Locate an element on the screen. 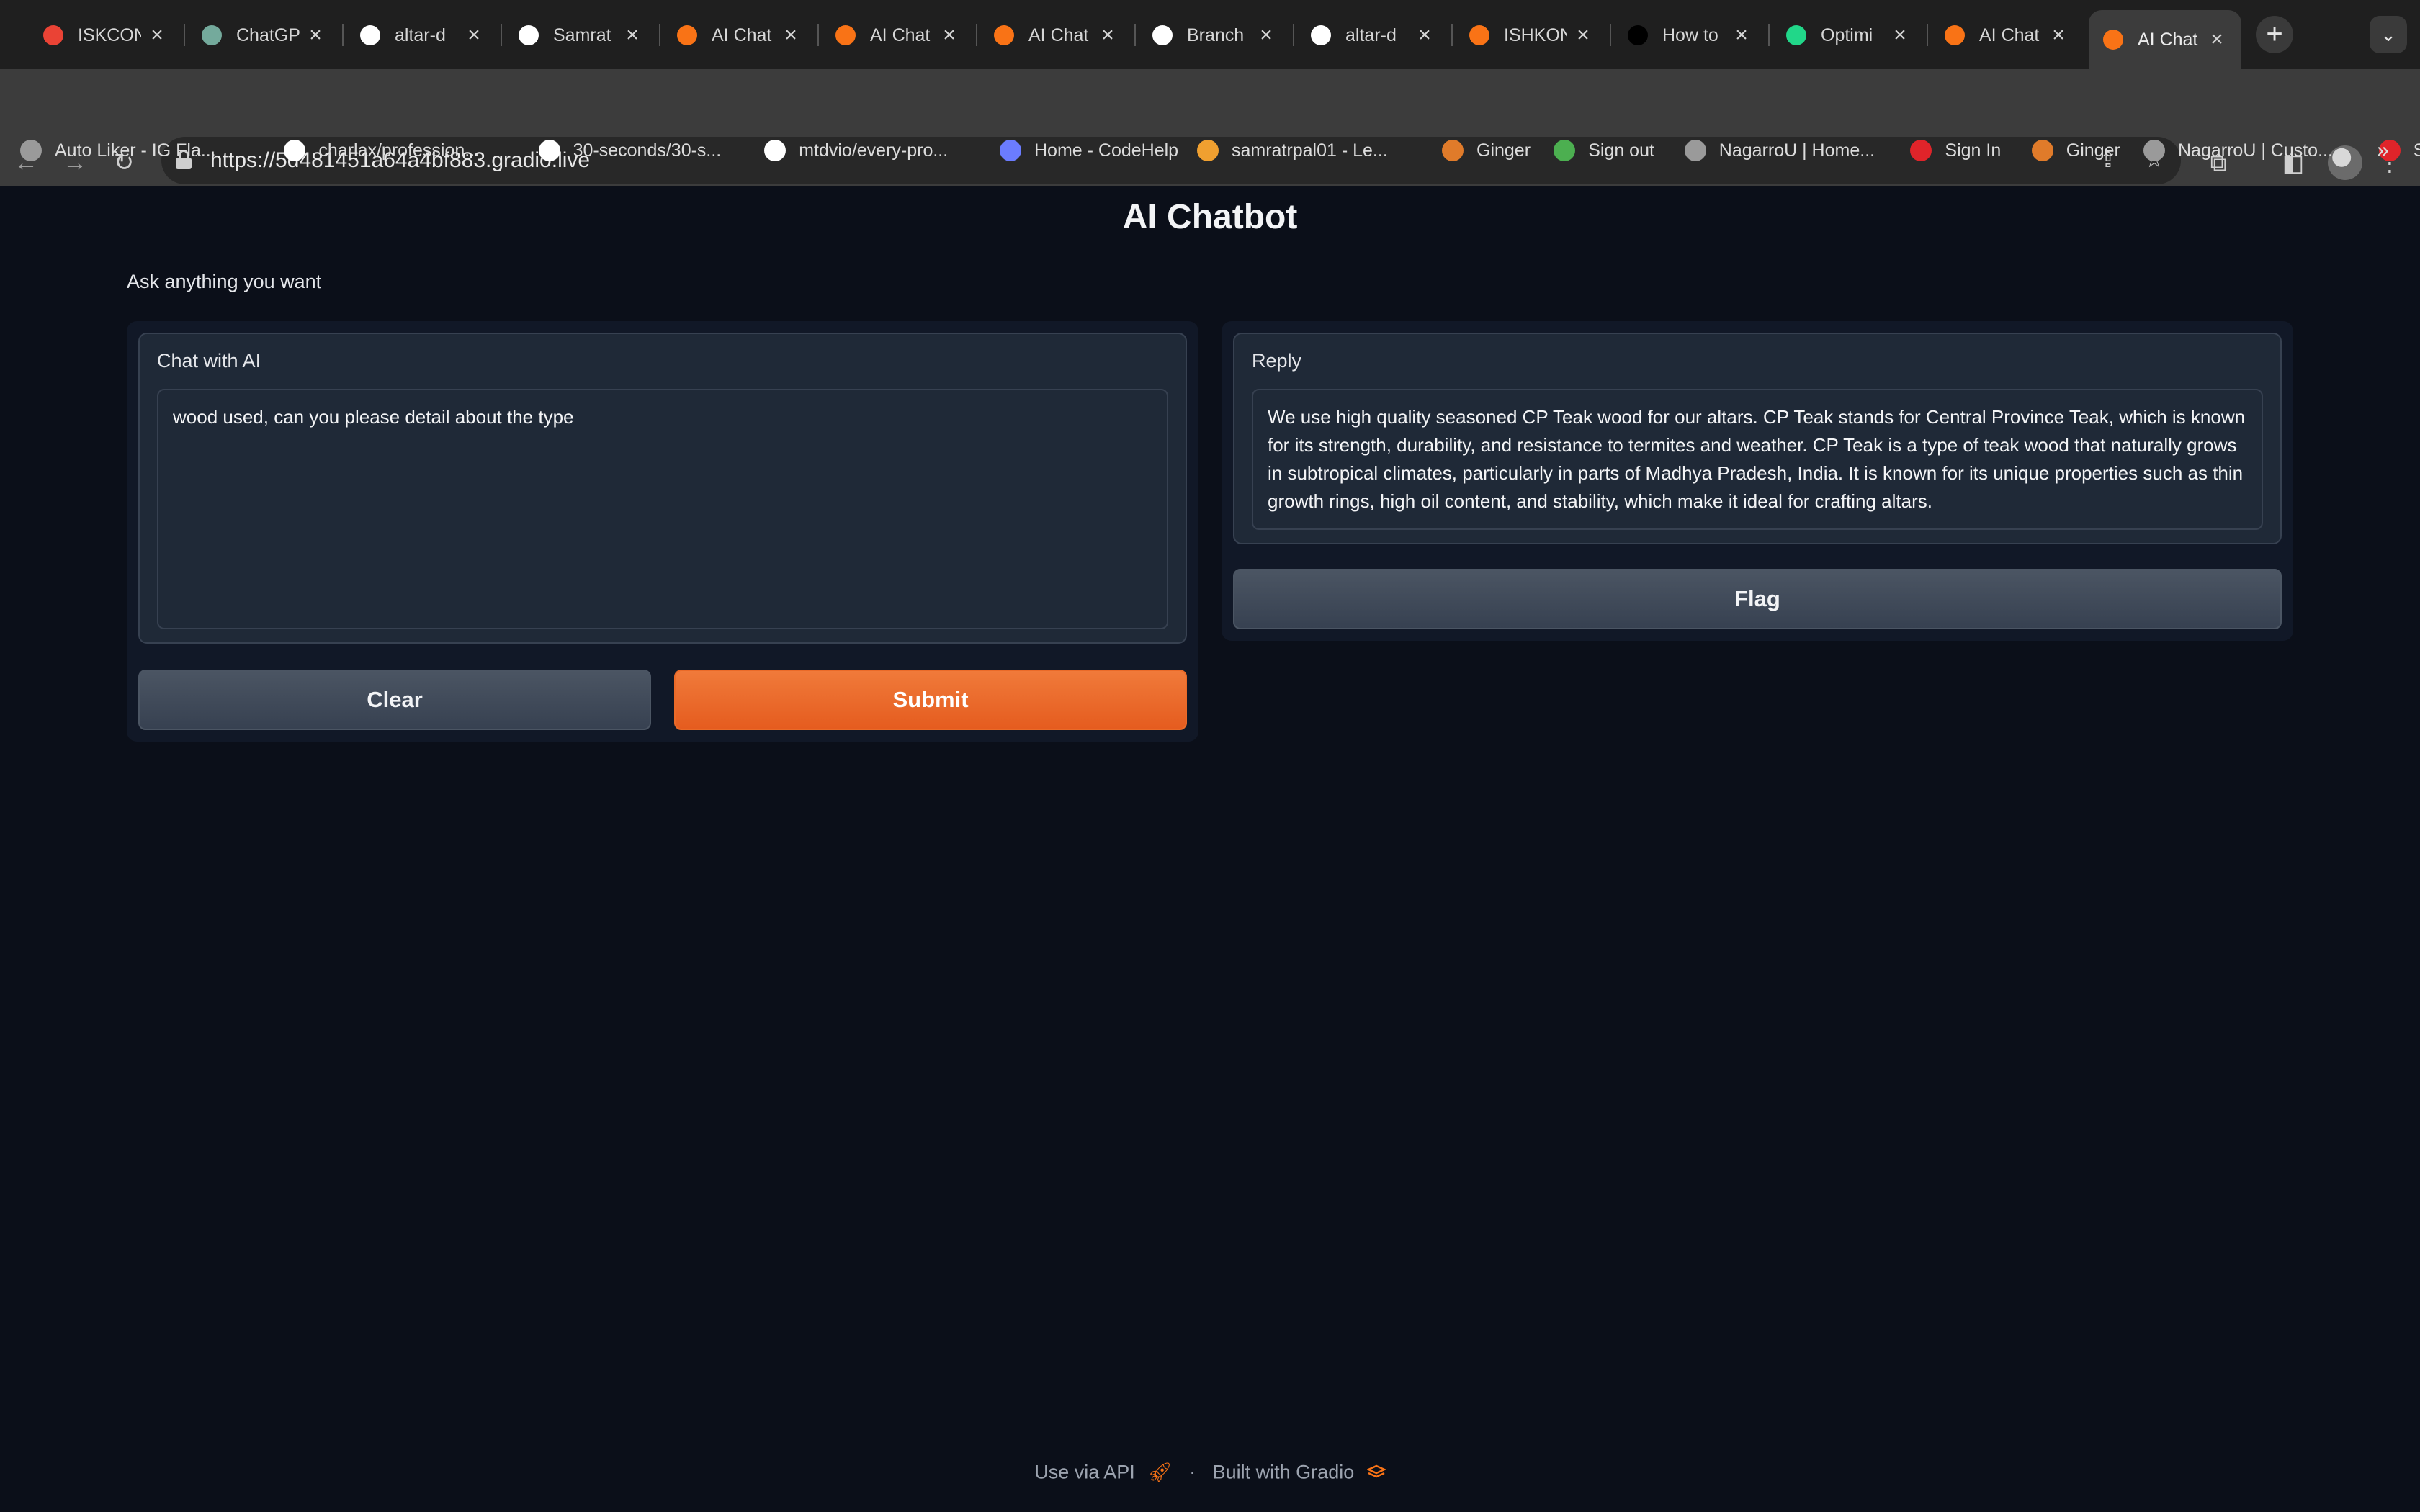  browser-tab: ISKCON × is located at coordinates (105, 35).